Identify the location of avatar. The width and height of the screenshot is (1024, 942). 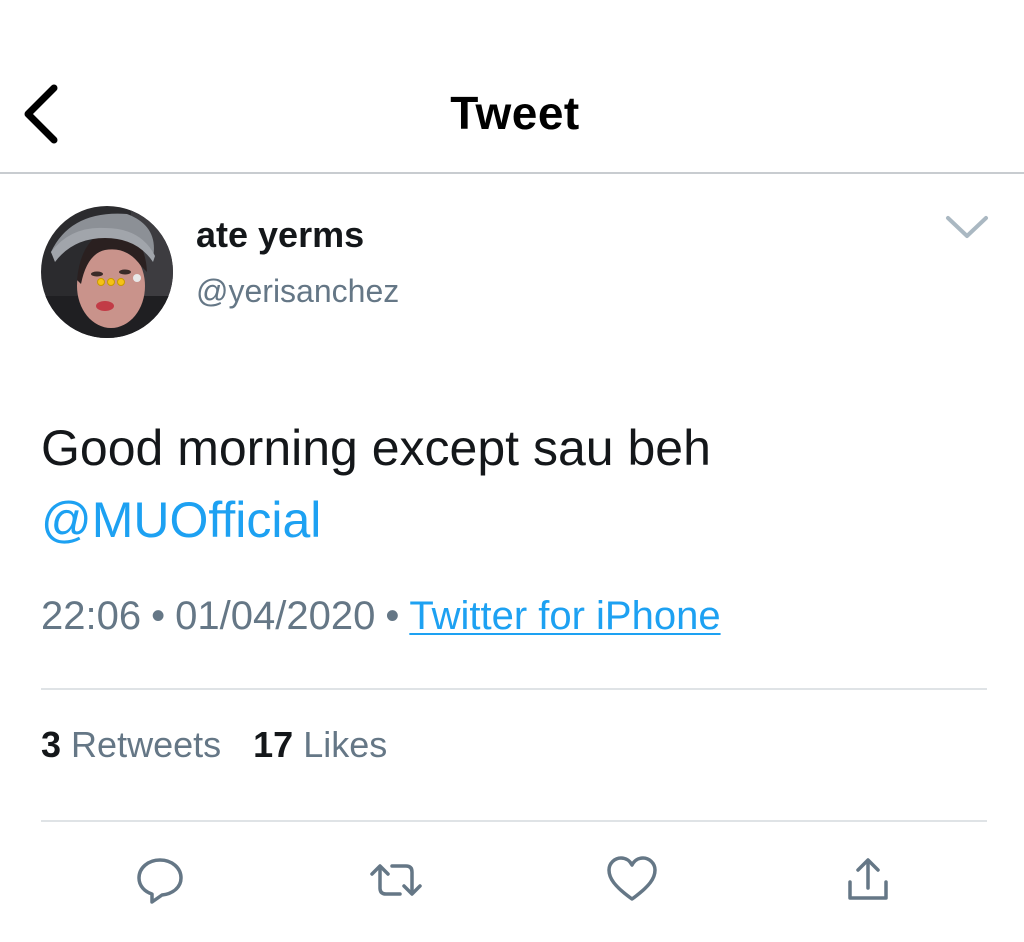
(107, 272).